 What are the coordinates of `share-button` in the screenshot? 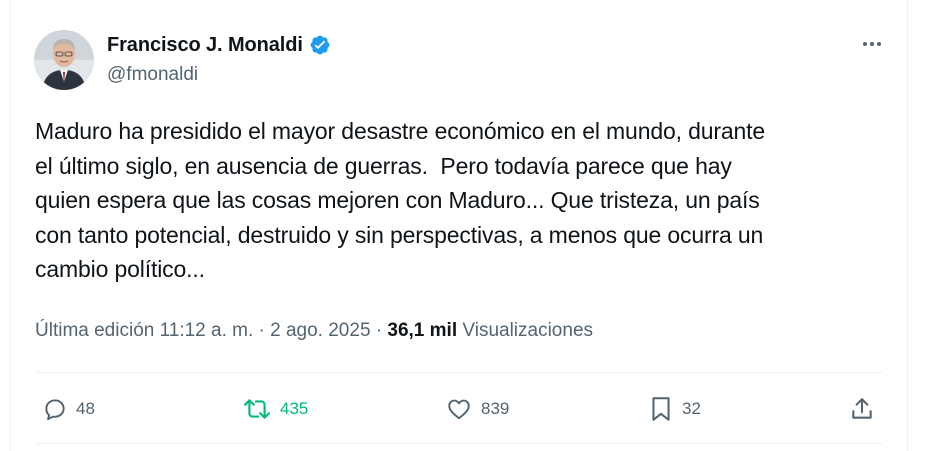 It's located at (862, 409).